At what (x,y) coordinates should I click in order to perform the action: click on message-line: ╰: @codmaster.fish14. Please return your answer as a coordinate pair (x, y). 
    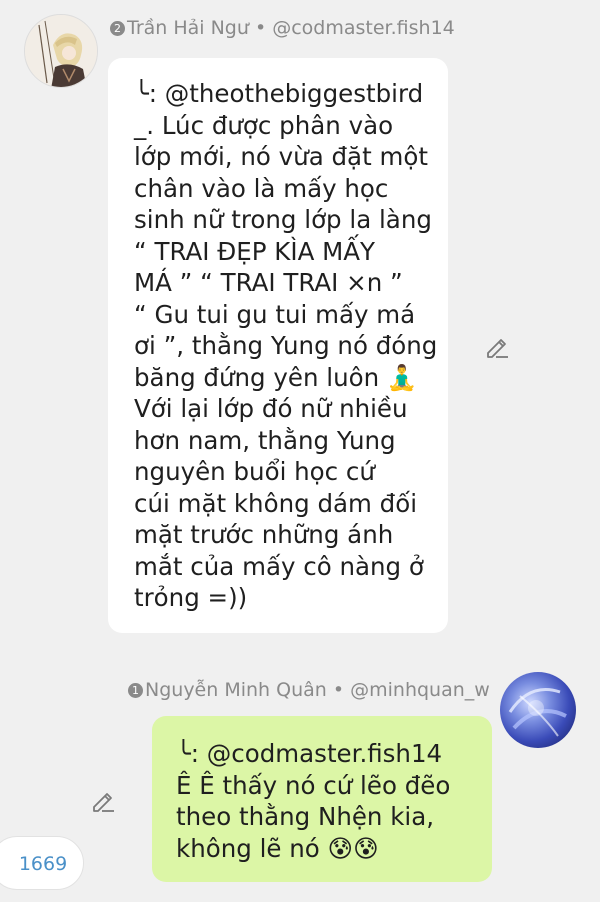
    Looking at the image, I should click on (309, 753).